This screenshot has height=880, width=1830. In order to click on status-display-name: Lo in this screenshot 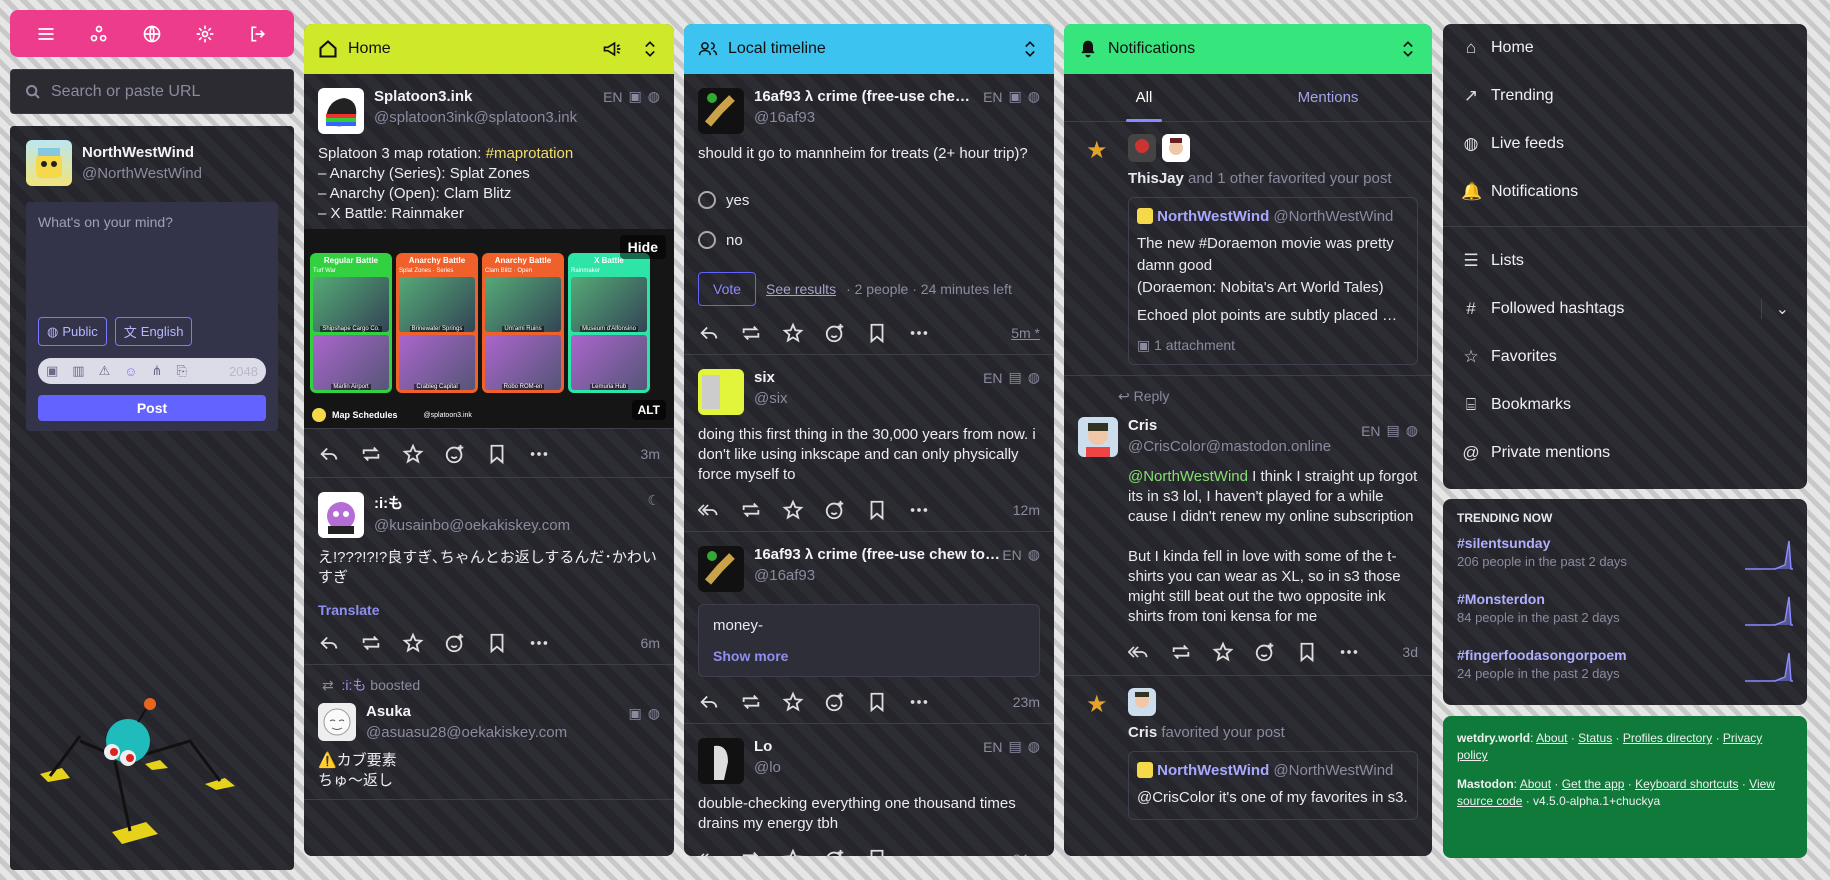, I will do `click(767, 746)`.